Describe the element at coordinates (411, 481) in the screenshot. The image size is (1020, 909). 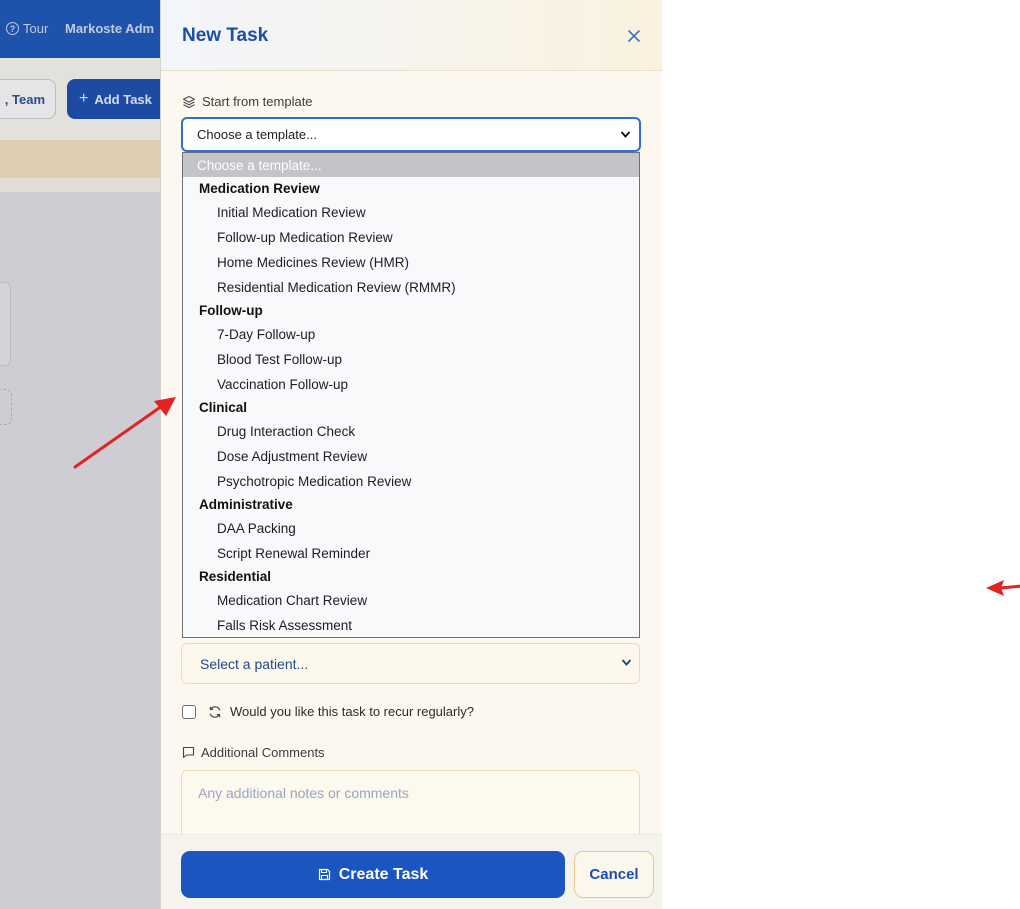
I see `dropdown-option: Psychotropic Medication Review` at that location.